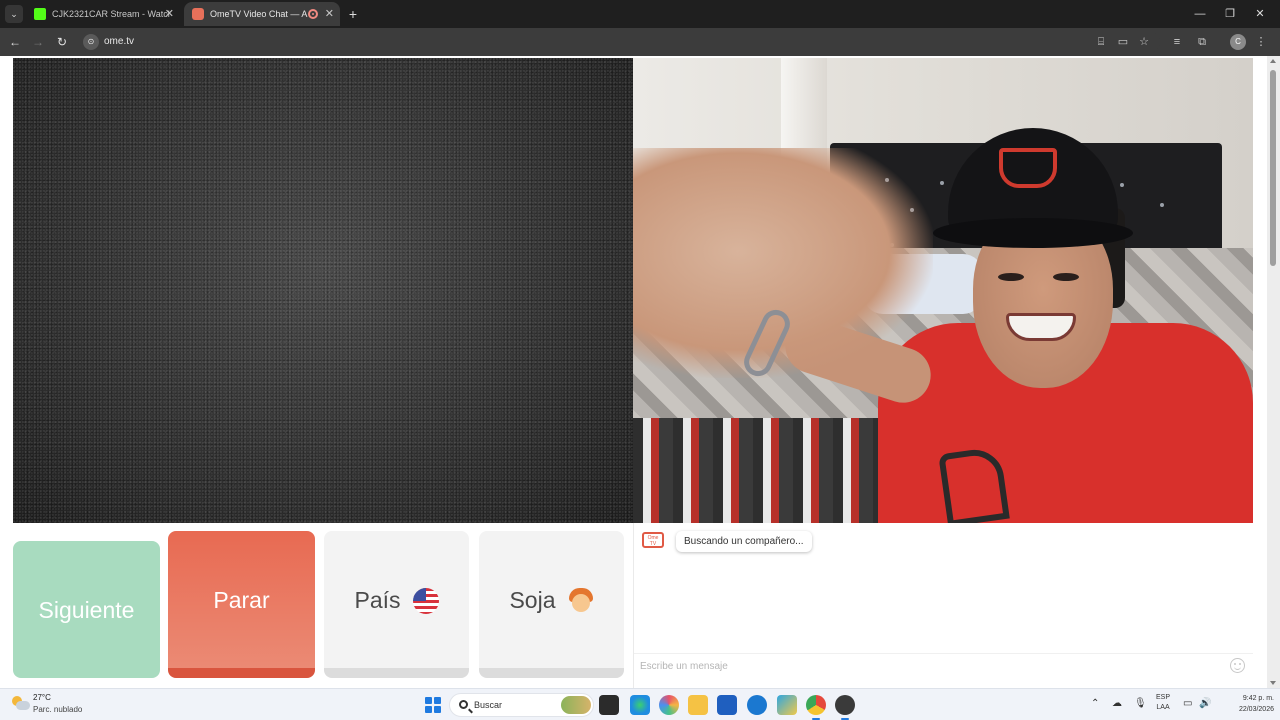 Image resolution: width=1280 pixels, height=720 pixels. Describe the element at coordinates (1011, 277) in the screenshot. I see `scene-eye-left` at that location.